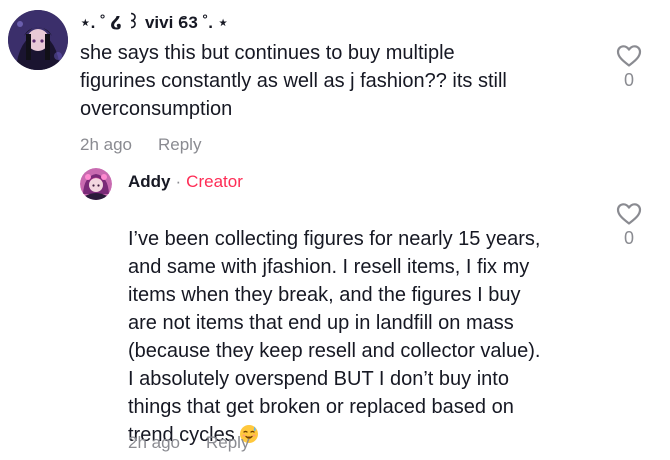 This screenshot has height=460, width=670. What do you see at coordinates (154, 442) in the screenshot?
I see `reply-timestamp: 2h ago` at bounding box center [154, 442].